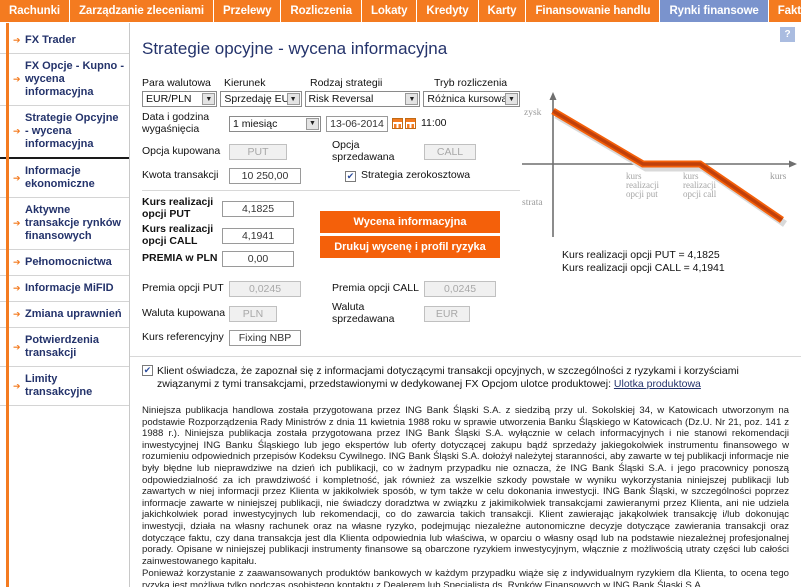  Describe the element at coordinates (178, 235) in the screenshot. I see `label-strike-call: Kurs realizacji opcji CALL` at that location.